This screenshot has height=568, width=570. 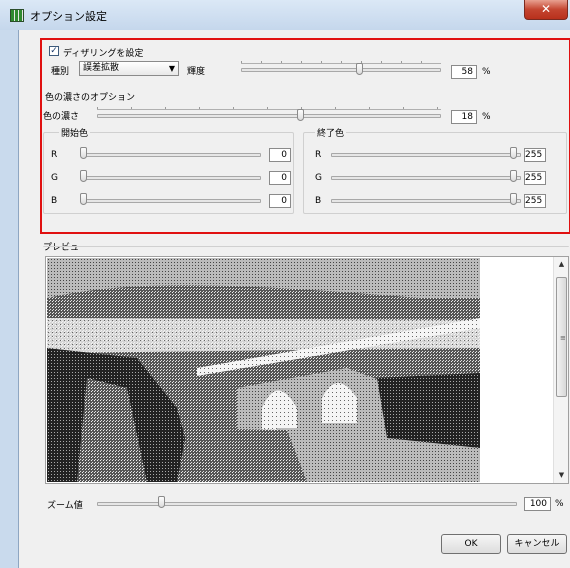 I want to click on zoom-slider-thumb, so click(x=161, y=502).